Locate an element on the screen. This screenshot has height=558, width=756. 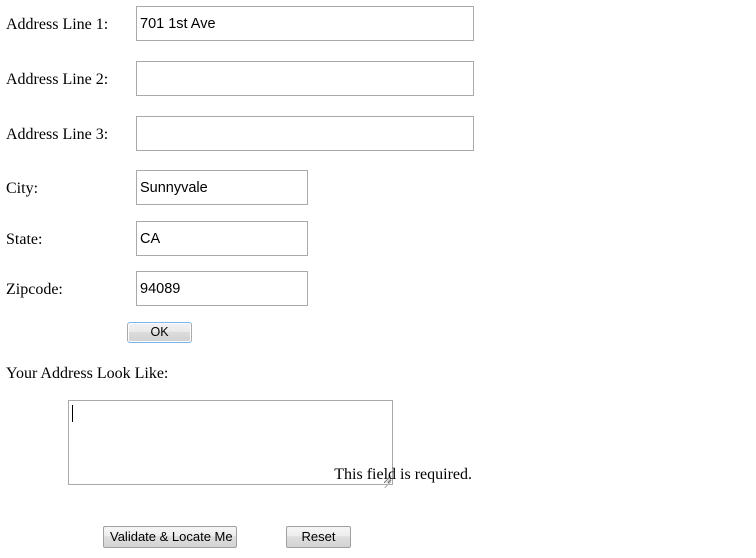
field-row-address-line-3: Address Line 3: is located at coordinates (378, 136).